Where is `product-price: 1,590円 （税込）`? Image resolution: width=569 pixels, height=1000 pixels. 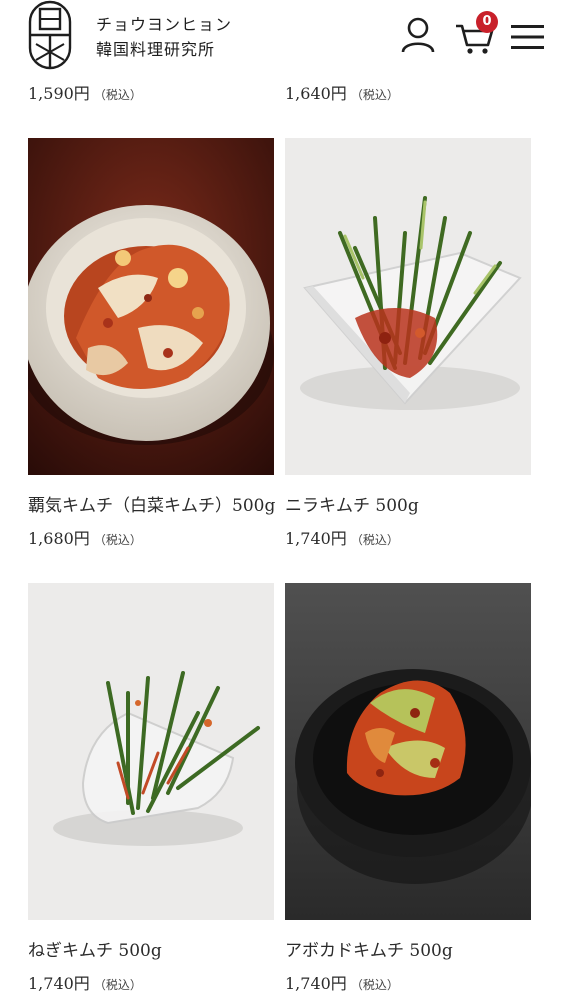
product-price: 1,590円 （税込） is located at coordinates (85, 92).